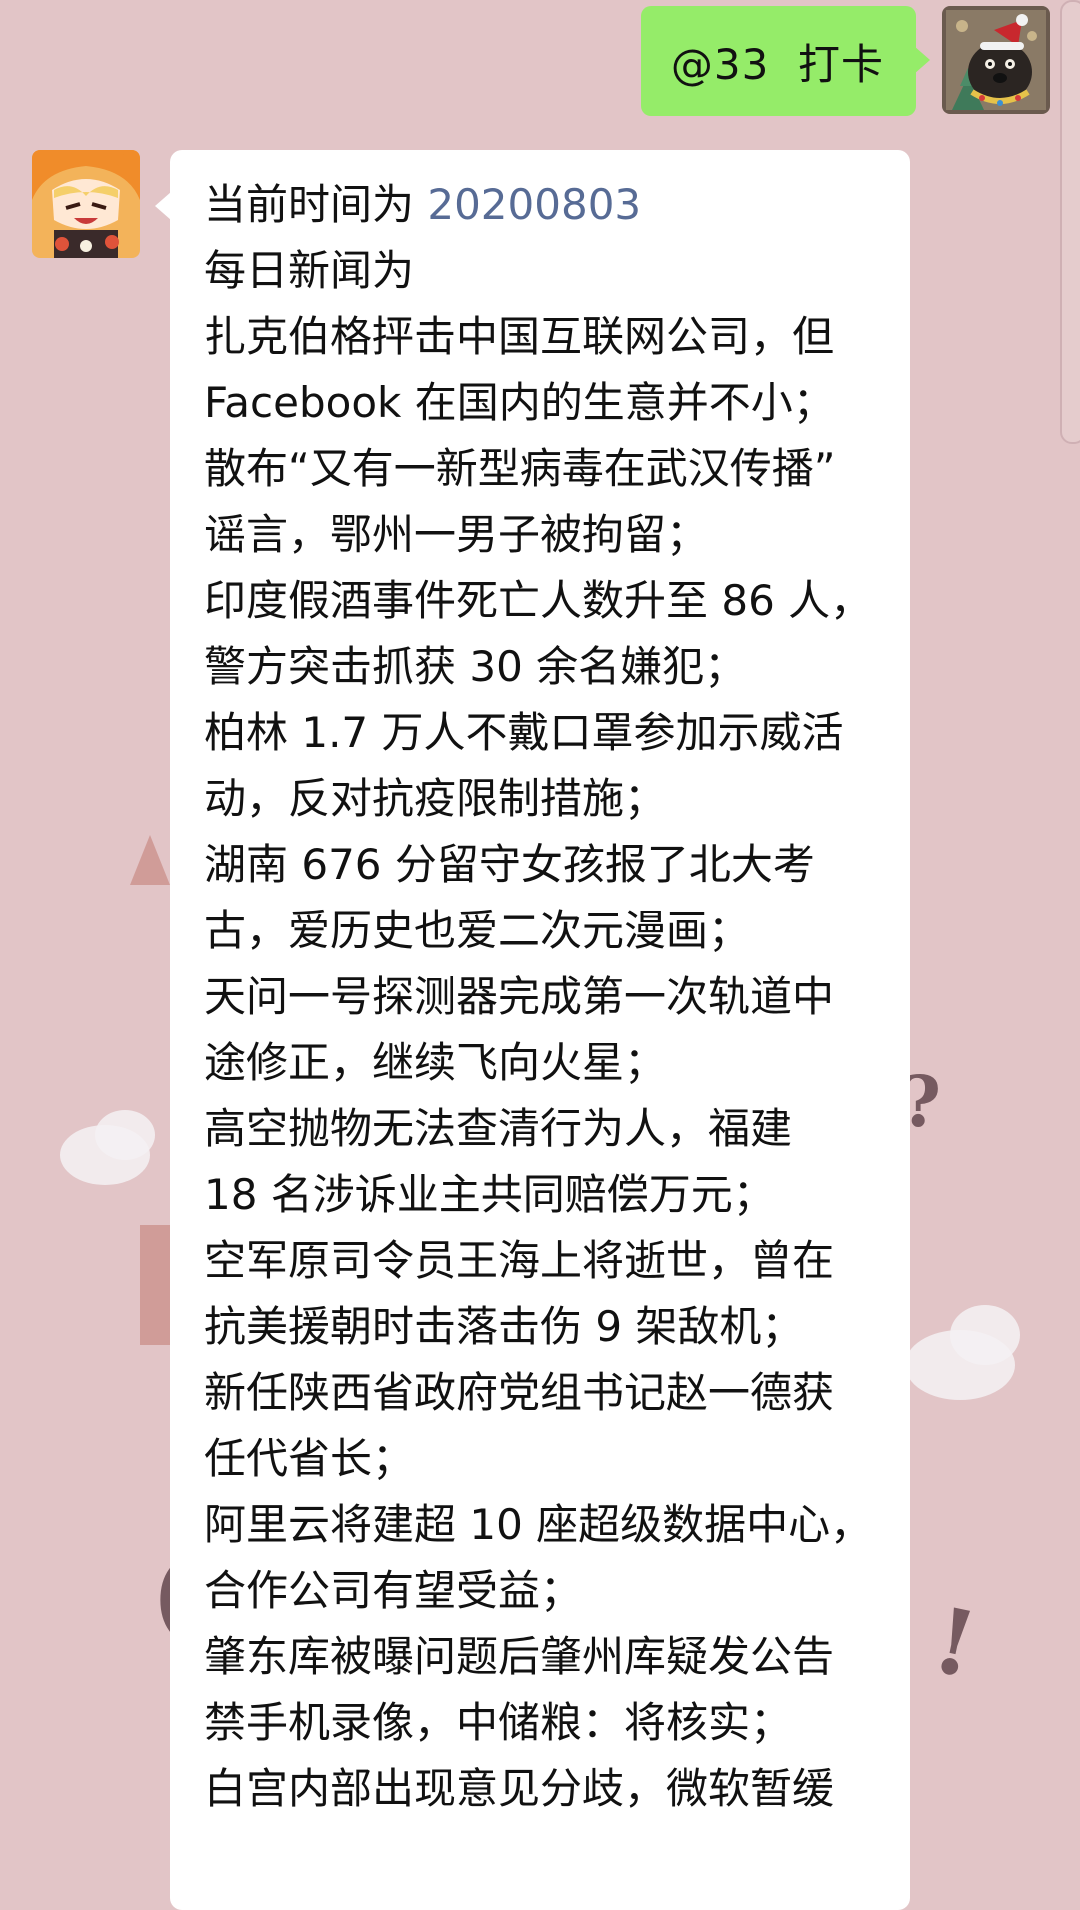 The width and height of the screenshot is (1080, 1910). I want to click on message-line: 动，反对抗疫限制措施；, so click(435, 798).